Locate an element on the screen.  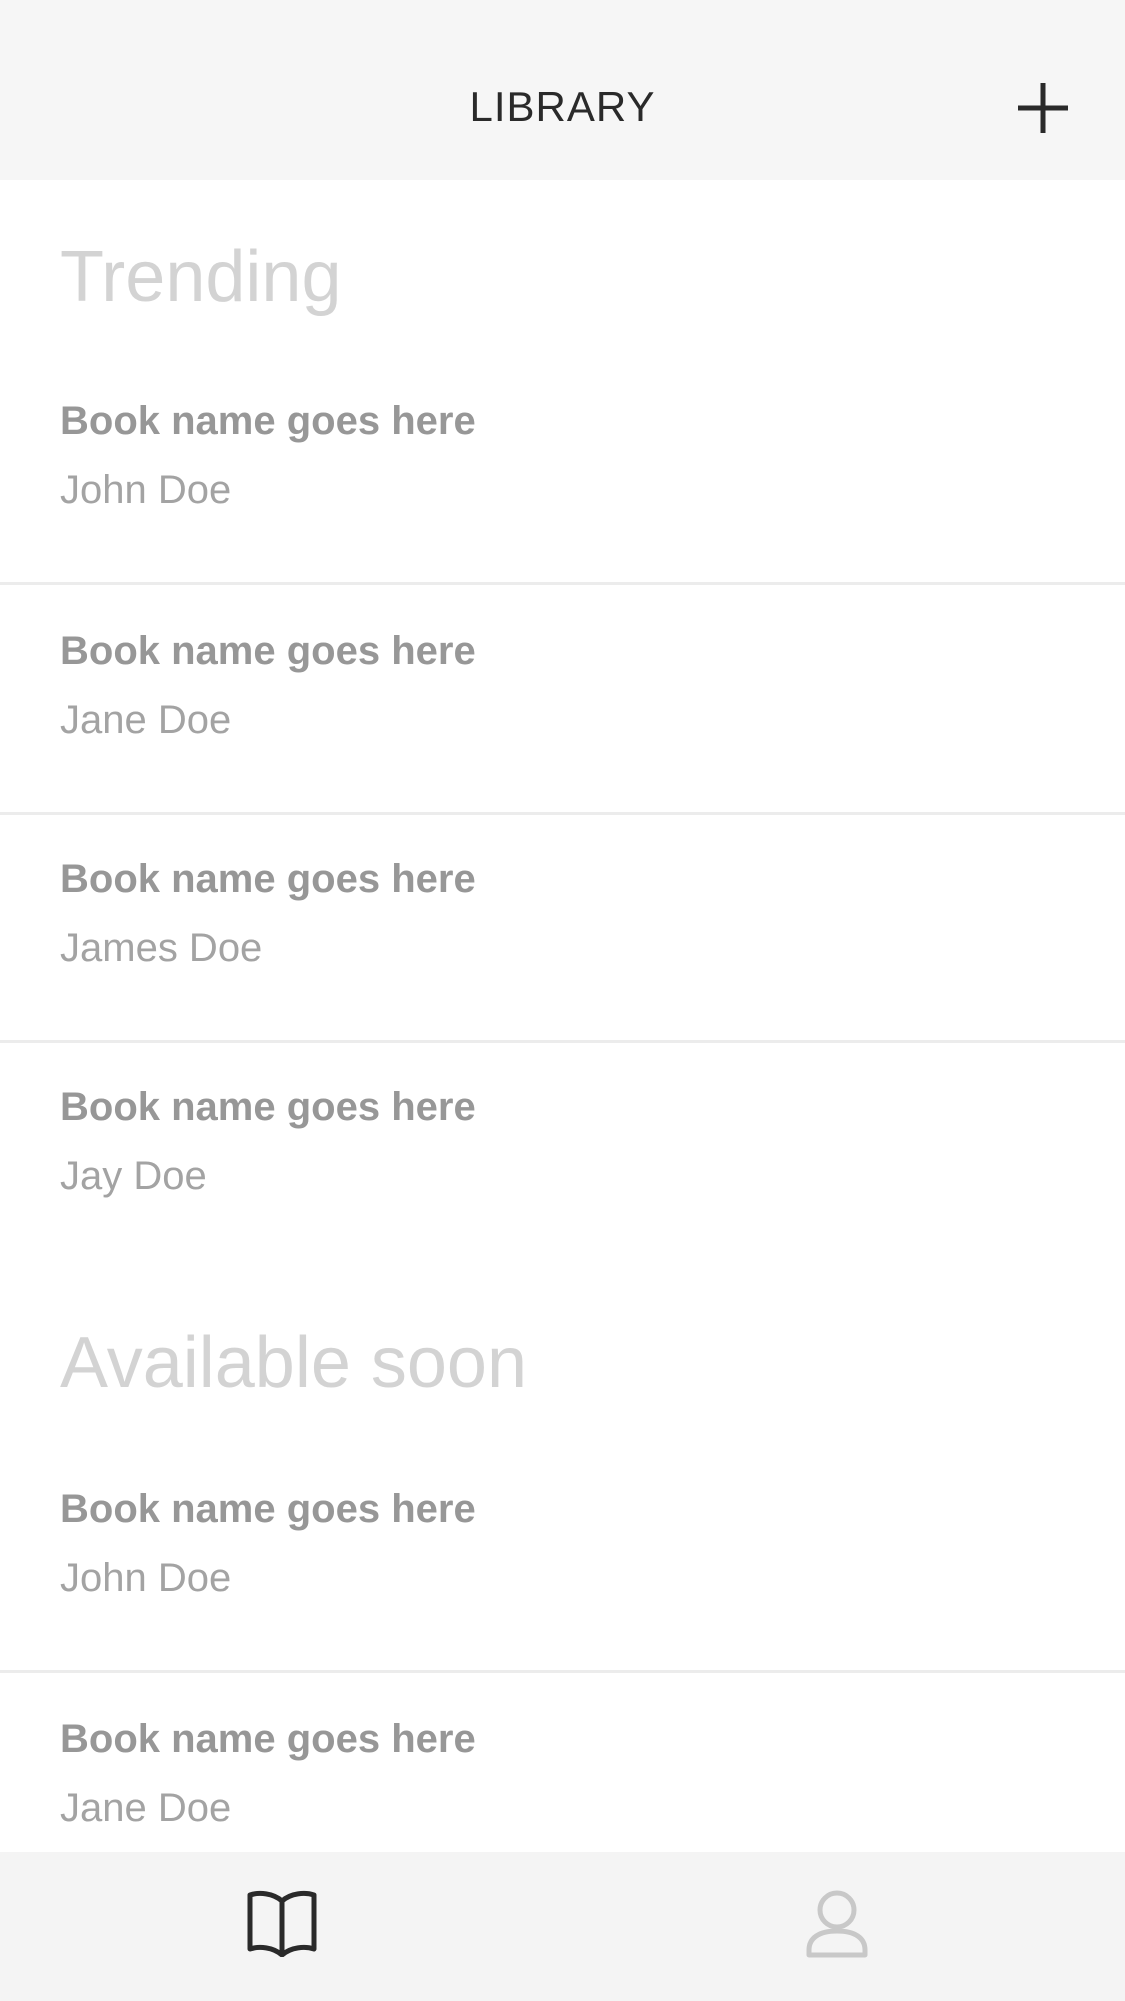
section-heading-available-soon: Available soon is located at coordinates (294, 1363).